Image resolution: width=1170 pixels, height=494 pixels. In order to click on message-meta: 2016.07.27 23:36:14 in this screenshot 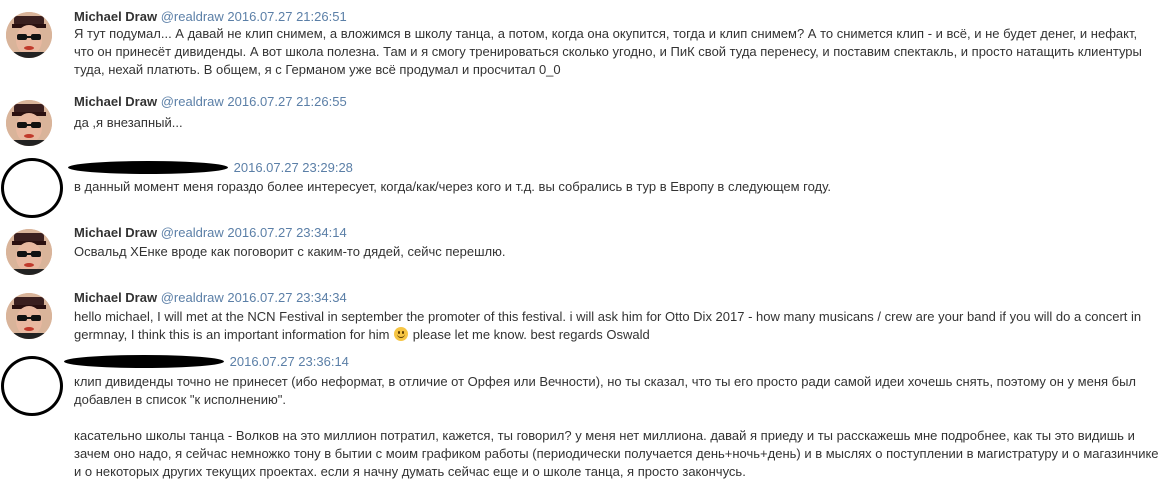, I will do `click(206, 362)`.